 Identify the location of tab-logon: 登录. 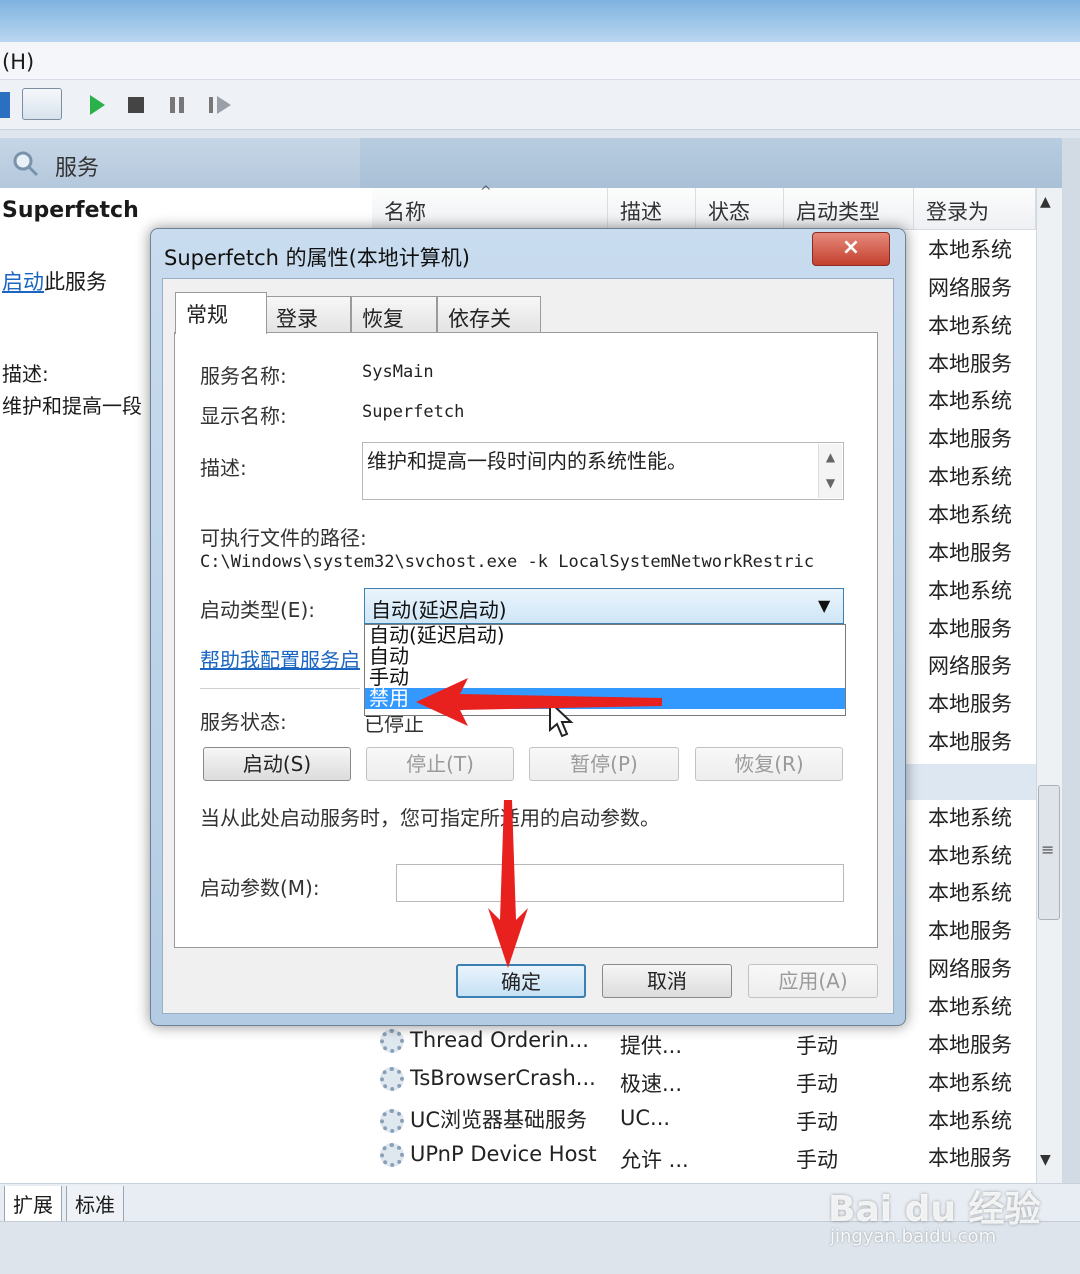
(308, 314).